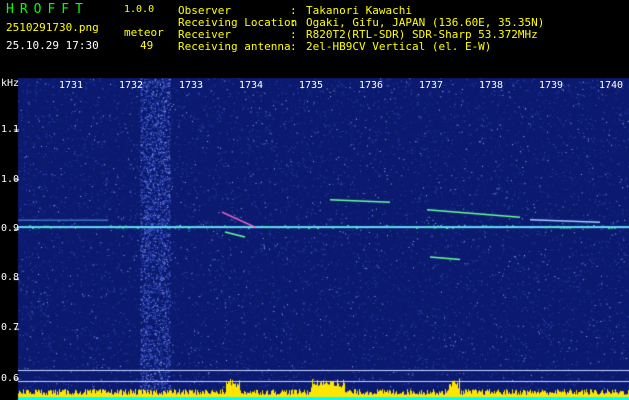 The image size is (629, 400). What do you see at coordinates (10, 179) in the screenshot?
I see `y-tick-label: 1.0` at bounding box center [10, 179].